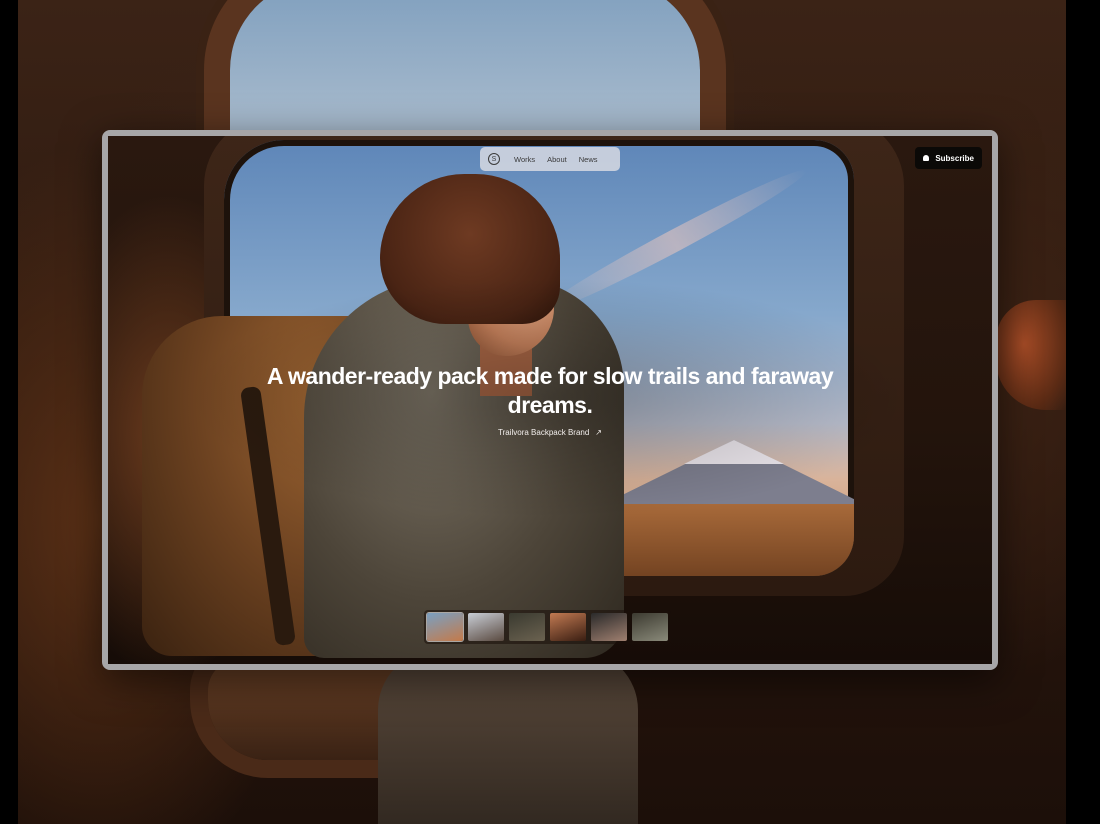 The image size is (1100, 824). Describe the element at coordinates (1031, 355) in the screenshot. I see `background-hair` at that location.